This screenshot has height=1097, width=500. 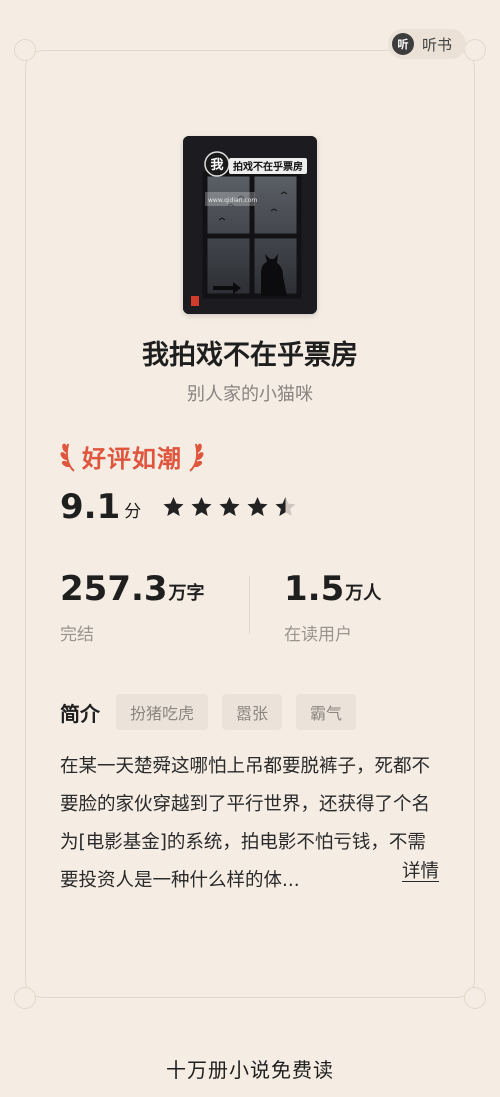 I want to click on book-author: 别人家的小猫咪, so click(x=250, y=393).